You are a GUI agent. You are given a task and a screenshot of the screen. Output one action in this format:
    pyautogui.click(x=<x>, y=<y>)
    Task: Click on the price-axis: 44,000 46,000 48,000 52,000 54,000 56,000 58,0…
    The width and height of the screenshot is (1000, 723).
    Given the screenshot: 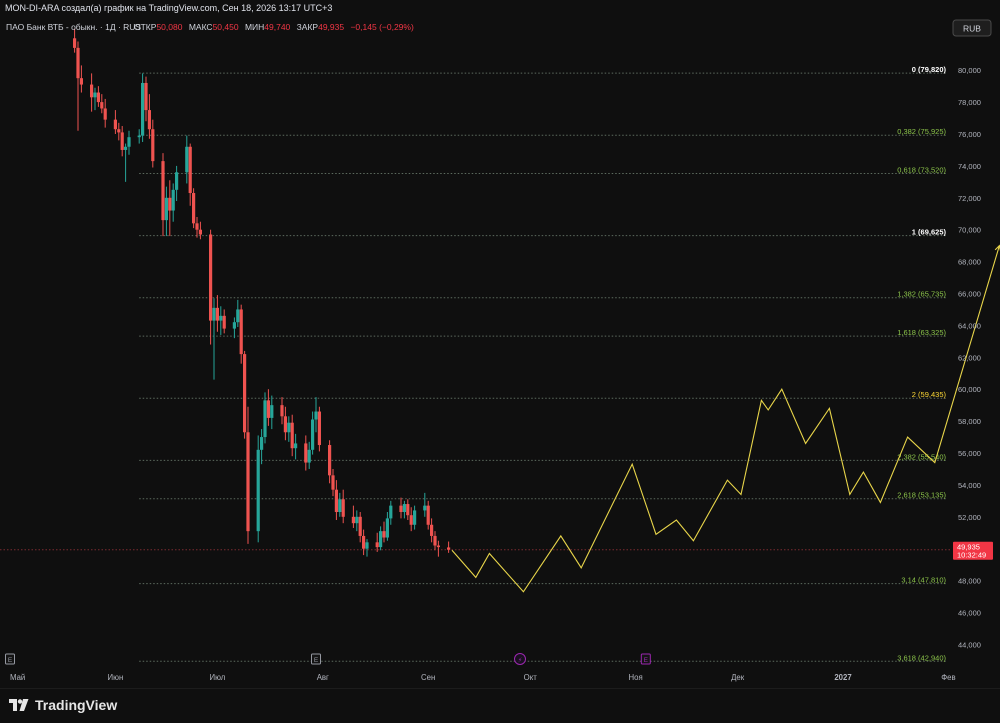 What is the action you would take?
    pyautogui.click(x=973, y=357)
    